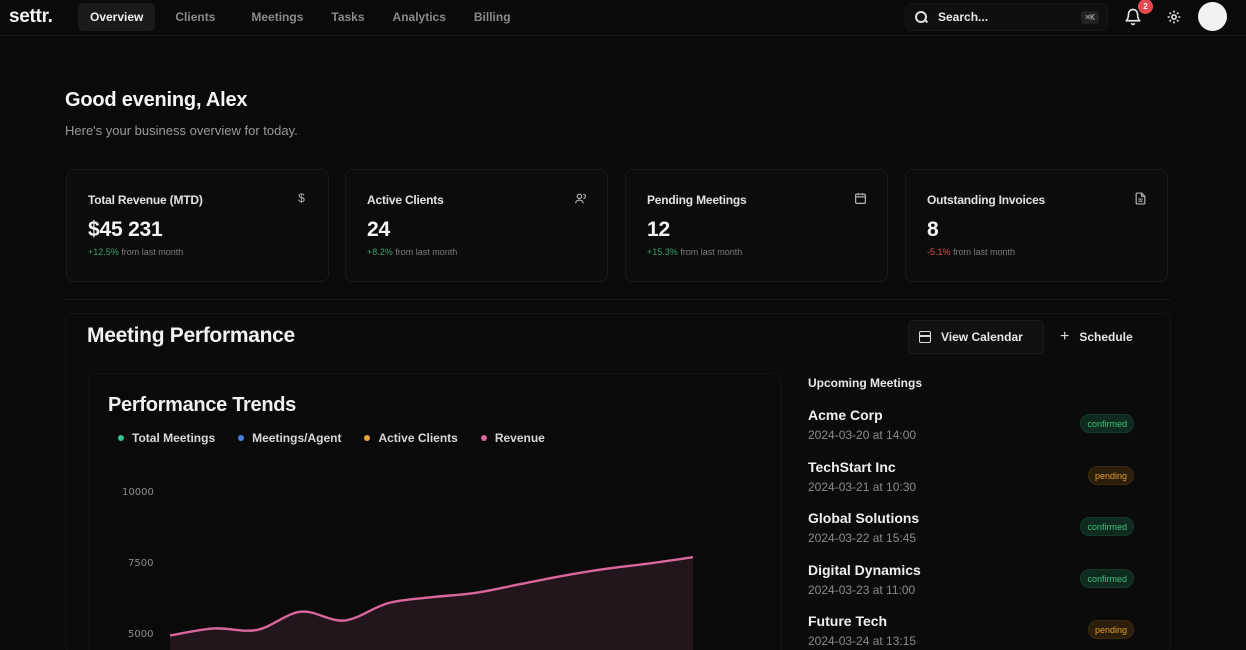 Image resolution: width=1246 pixels, height=650 pixels. I want to click on nav-clients: Clients, so click(199, 17).